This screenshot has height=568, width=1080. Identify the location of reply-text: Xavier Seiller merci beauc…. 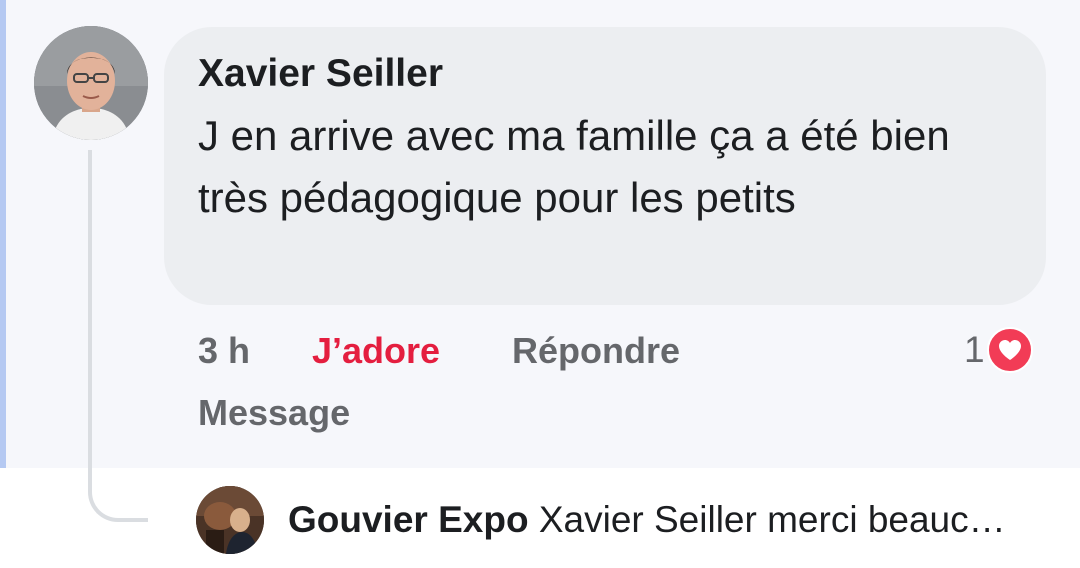
(772, 519).